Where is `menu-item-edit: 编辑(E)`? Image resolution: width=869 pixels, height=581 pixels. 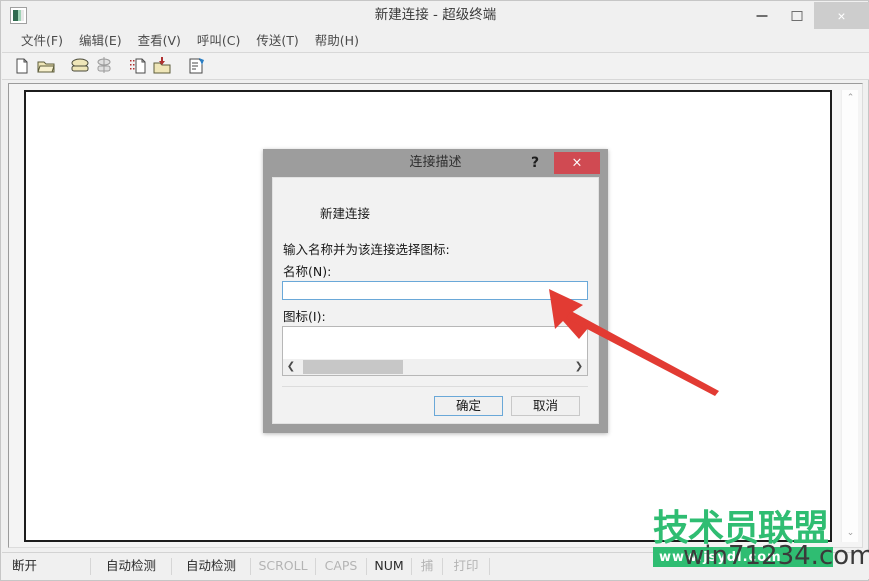 menu-item-edit: 编辑(E) is located at coordinates (100, 40).